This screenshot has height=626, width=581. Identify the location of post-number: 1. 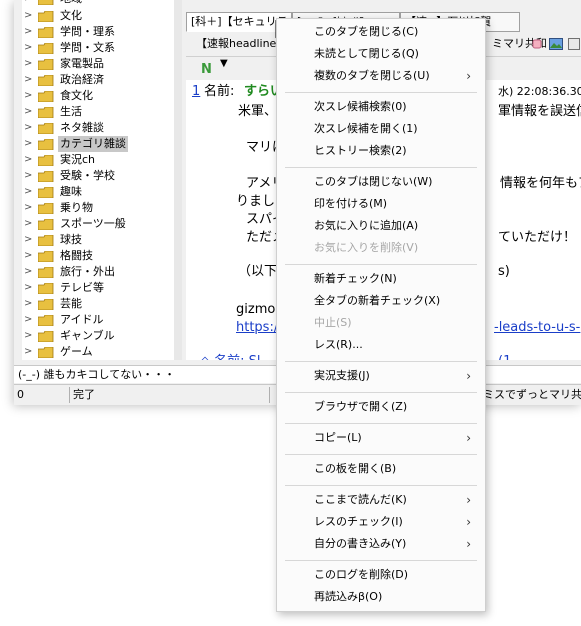
(196, 92).